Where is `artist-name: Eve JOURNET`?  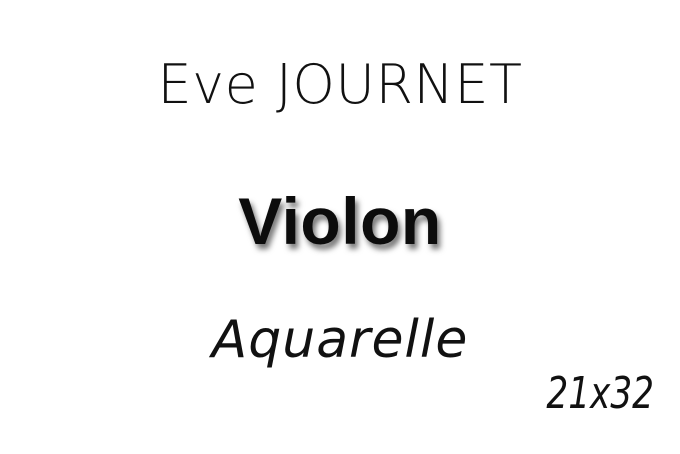
artist-name: Eve JOURNET is located at coordinates (340, 84).